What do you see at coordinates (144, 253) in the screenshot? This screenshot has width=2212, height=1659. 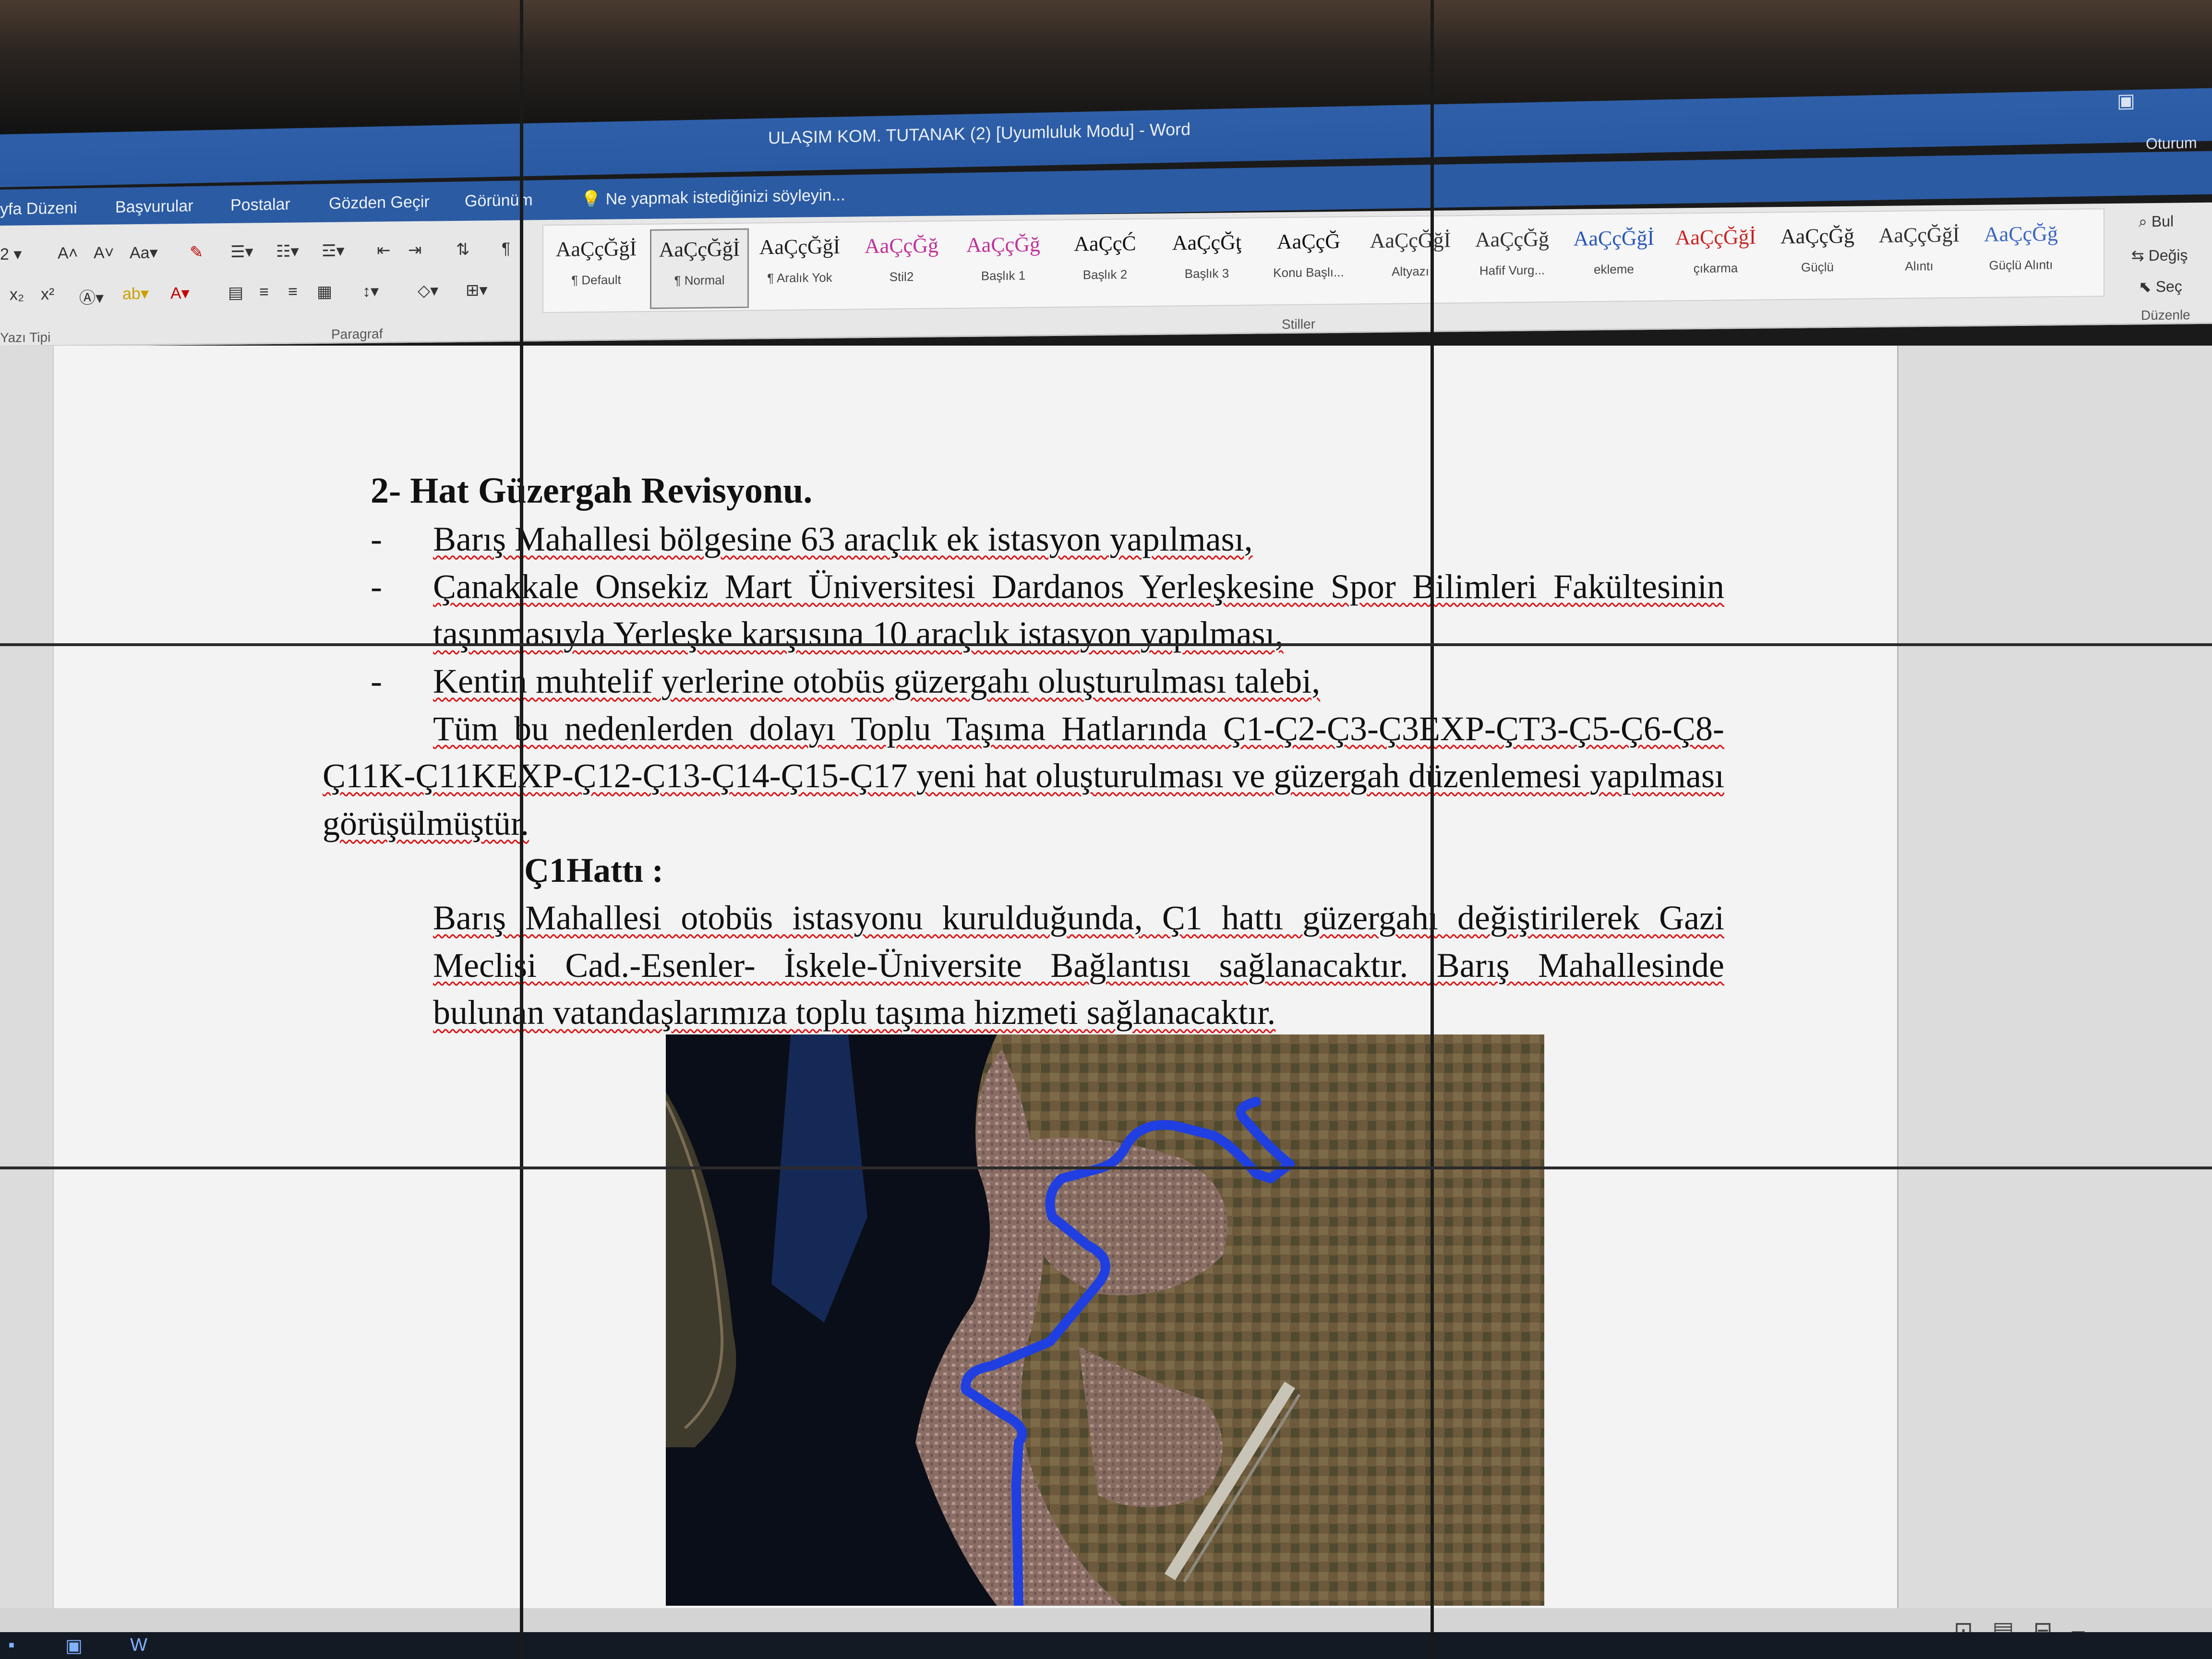 I see `change-case-icon: Aa▾` at bounding box center [144, 253].